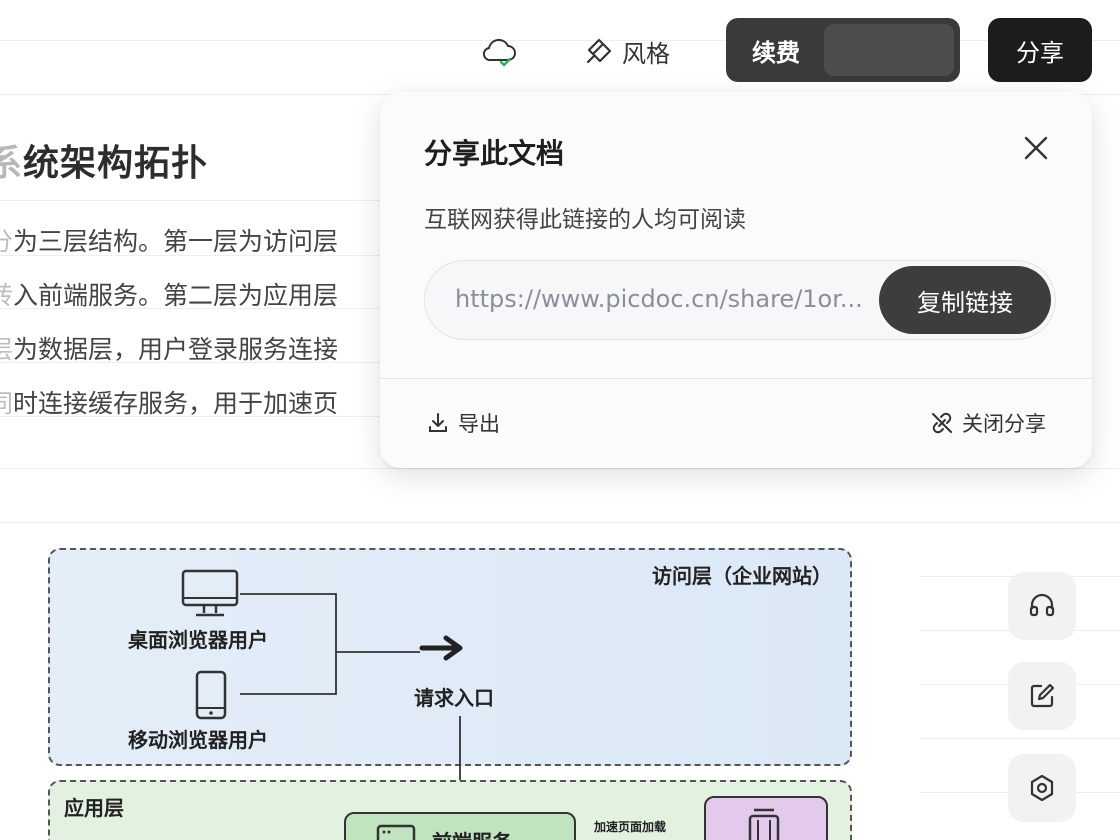 The width and height of the screenshot is (1120, 840). Describe the element at coordinates (94, 808) in the screenshot. I see `application-layer-label: 应用层` at that location.